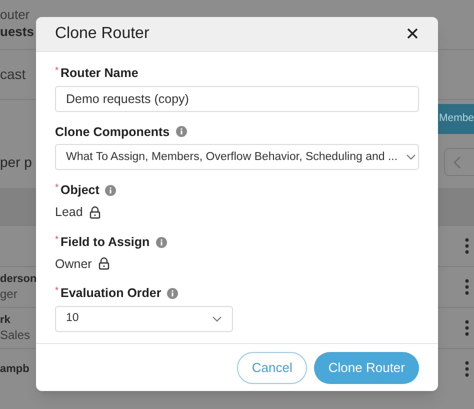 This screenshot has height=409, width=474. Describe the element at coordinates (15, 335) in the screenshot. I see `table-cell: Sales` at that location.